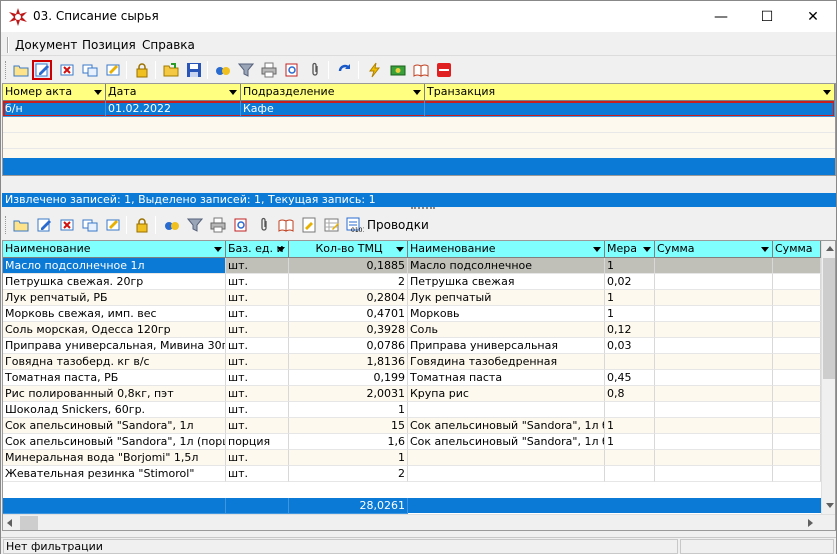  I want to click on table-row: Шоколад Snickers, 60гр. шт. 1, so click(412, 410).